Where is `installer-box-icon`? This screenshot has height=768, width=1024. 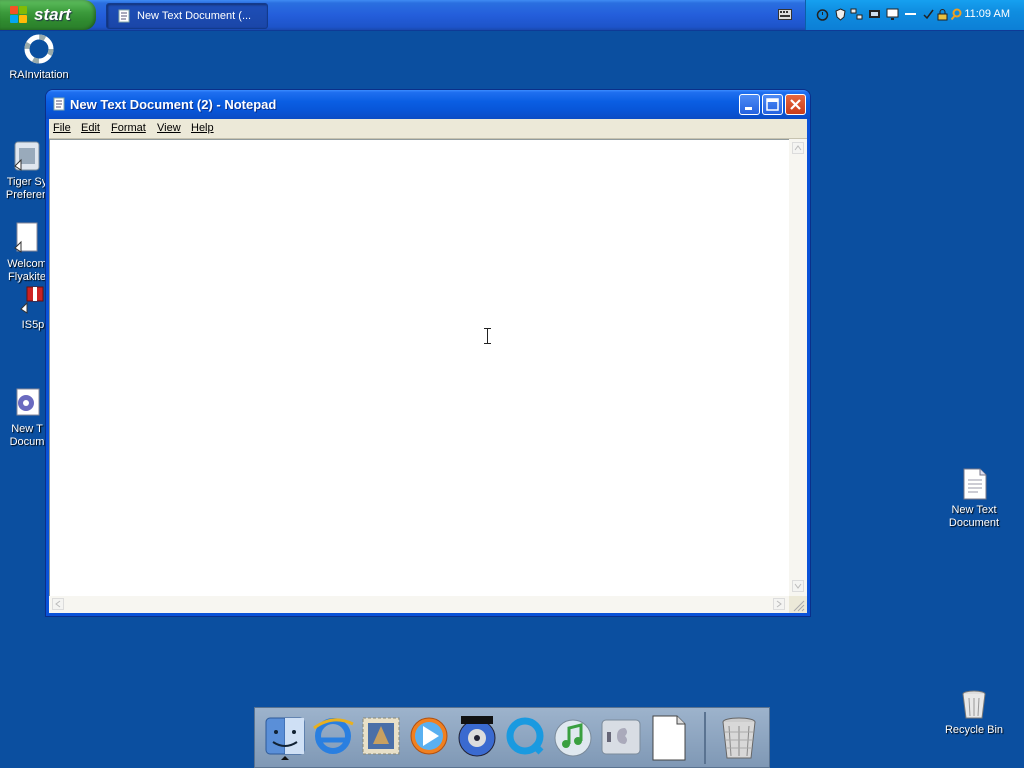
installer-box-icon is located at coordinates (33, 299).